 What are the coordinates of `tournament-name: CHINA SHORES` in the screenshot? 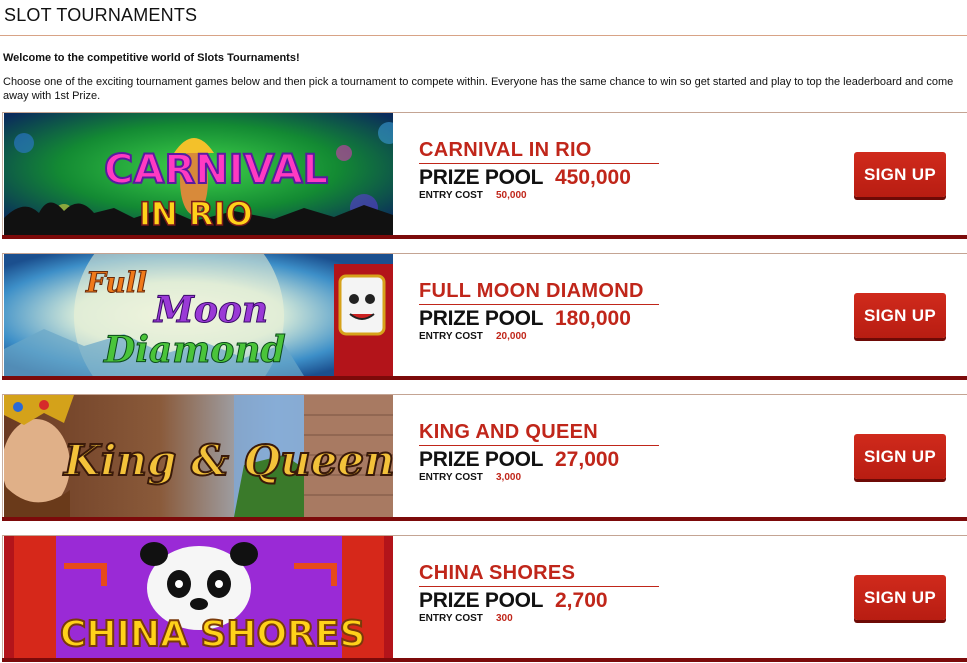 It's located at (497, 573).